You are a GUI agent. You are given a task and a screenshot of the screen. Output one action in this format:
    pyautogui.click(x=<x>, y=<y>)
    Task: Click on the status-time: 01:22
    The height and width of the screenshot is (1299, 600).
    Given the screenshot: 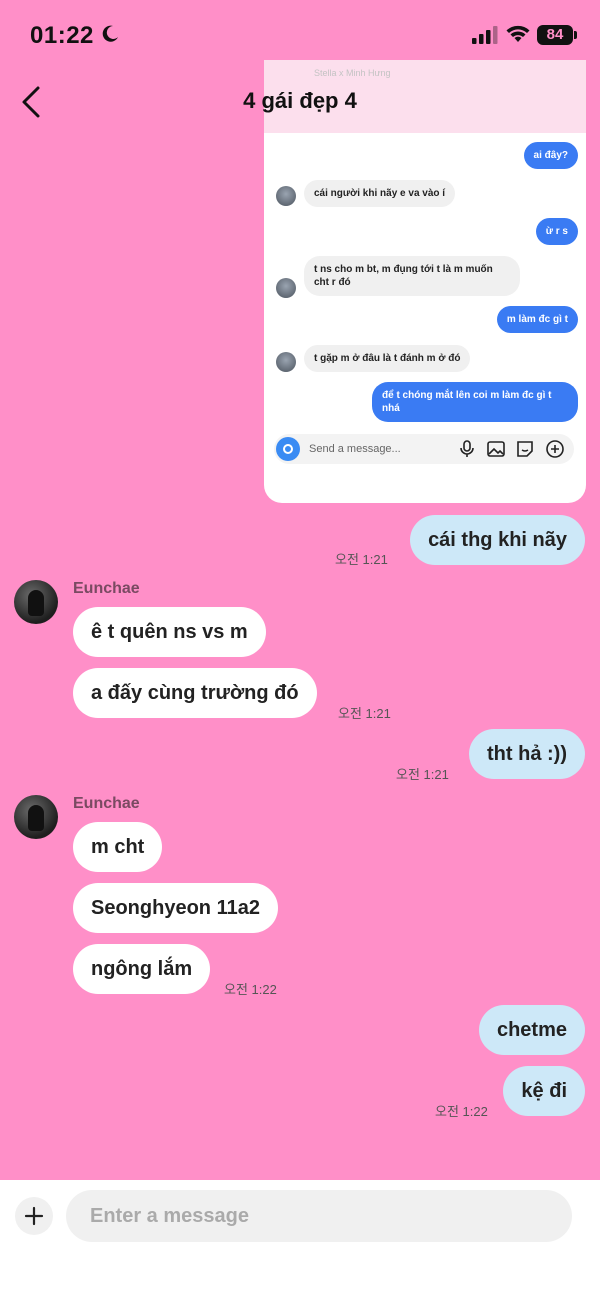 What is the action you would take?
    pyautogui.click(x=62, y=35)
    